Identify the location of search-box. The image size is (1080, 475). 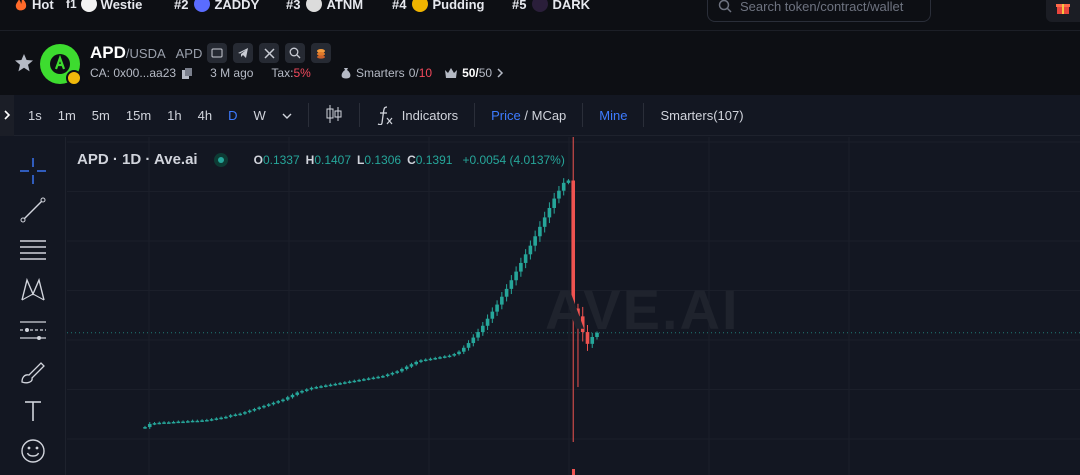
(819, 11).